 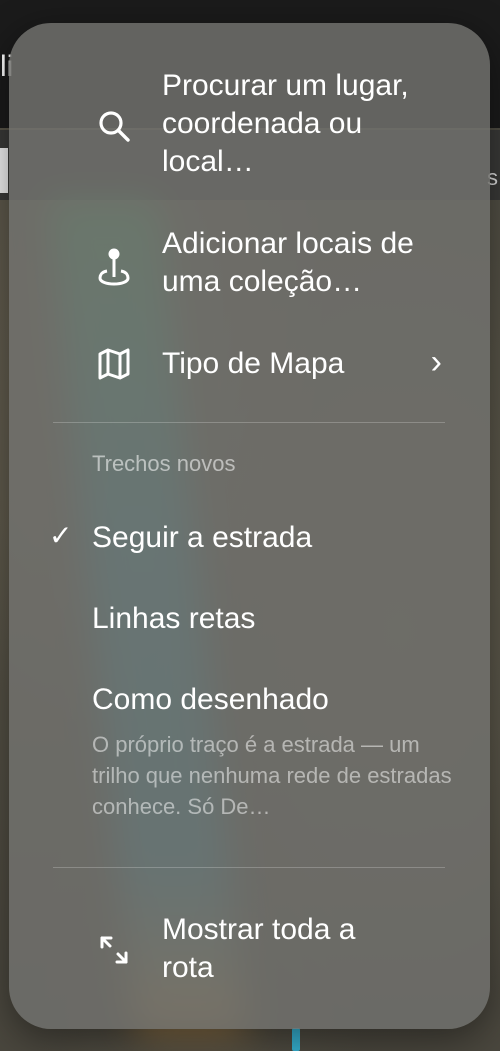 What do you see at coordinates (436, 362) in the screenshot?
I see `chevron-right-icon: ›` at bounding box center [436, 362].